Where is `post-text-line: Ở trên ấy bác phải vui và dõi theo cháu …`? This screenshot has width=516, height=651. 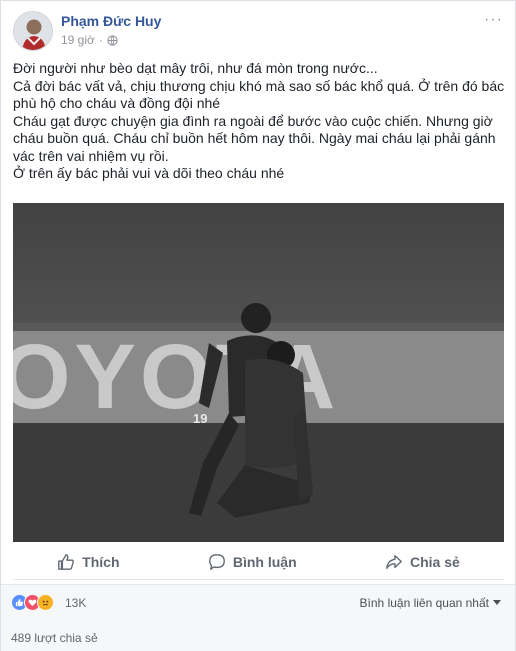 post-text-line: Ở trên ấy bác phải vui và dõi theo cháu … is located at coordinates (149, 173).